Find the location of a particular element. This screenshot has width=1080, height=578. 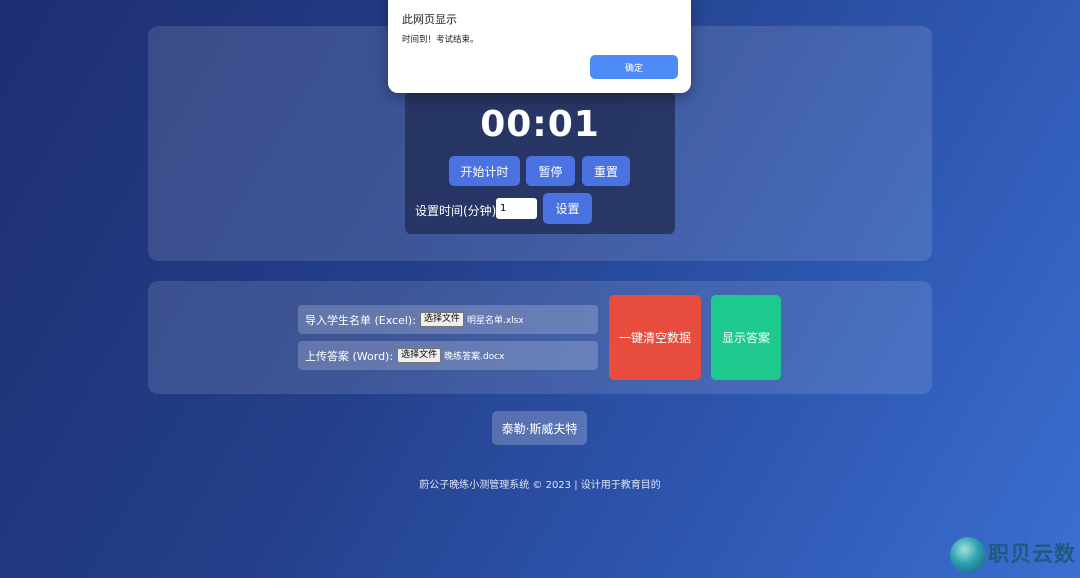

watermark-text: 职贝云数 is located at coordinates (1032, 554).